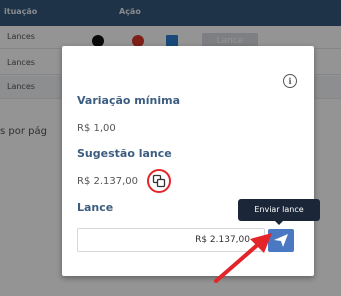  Describe the element at coordinates (243, 258) in the screenshot. I see `annotation-arrow-icon` at that location.